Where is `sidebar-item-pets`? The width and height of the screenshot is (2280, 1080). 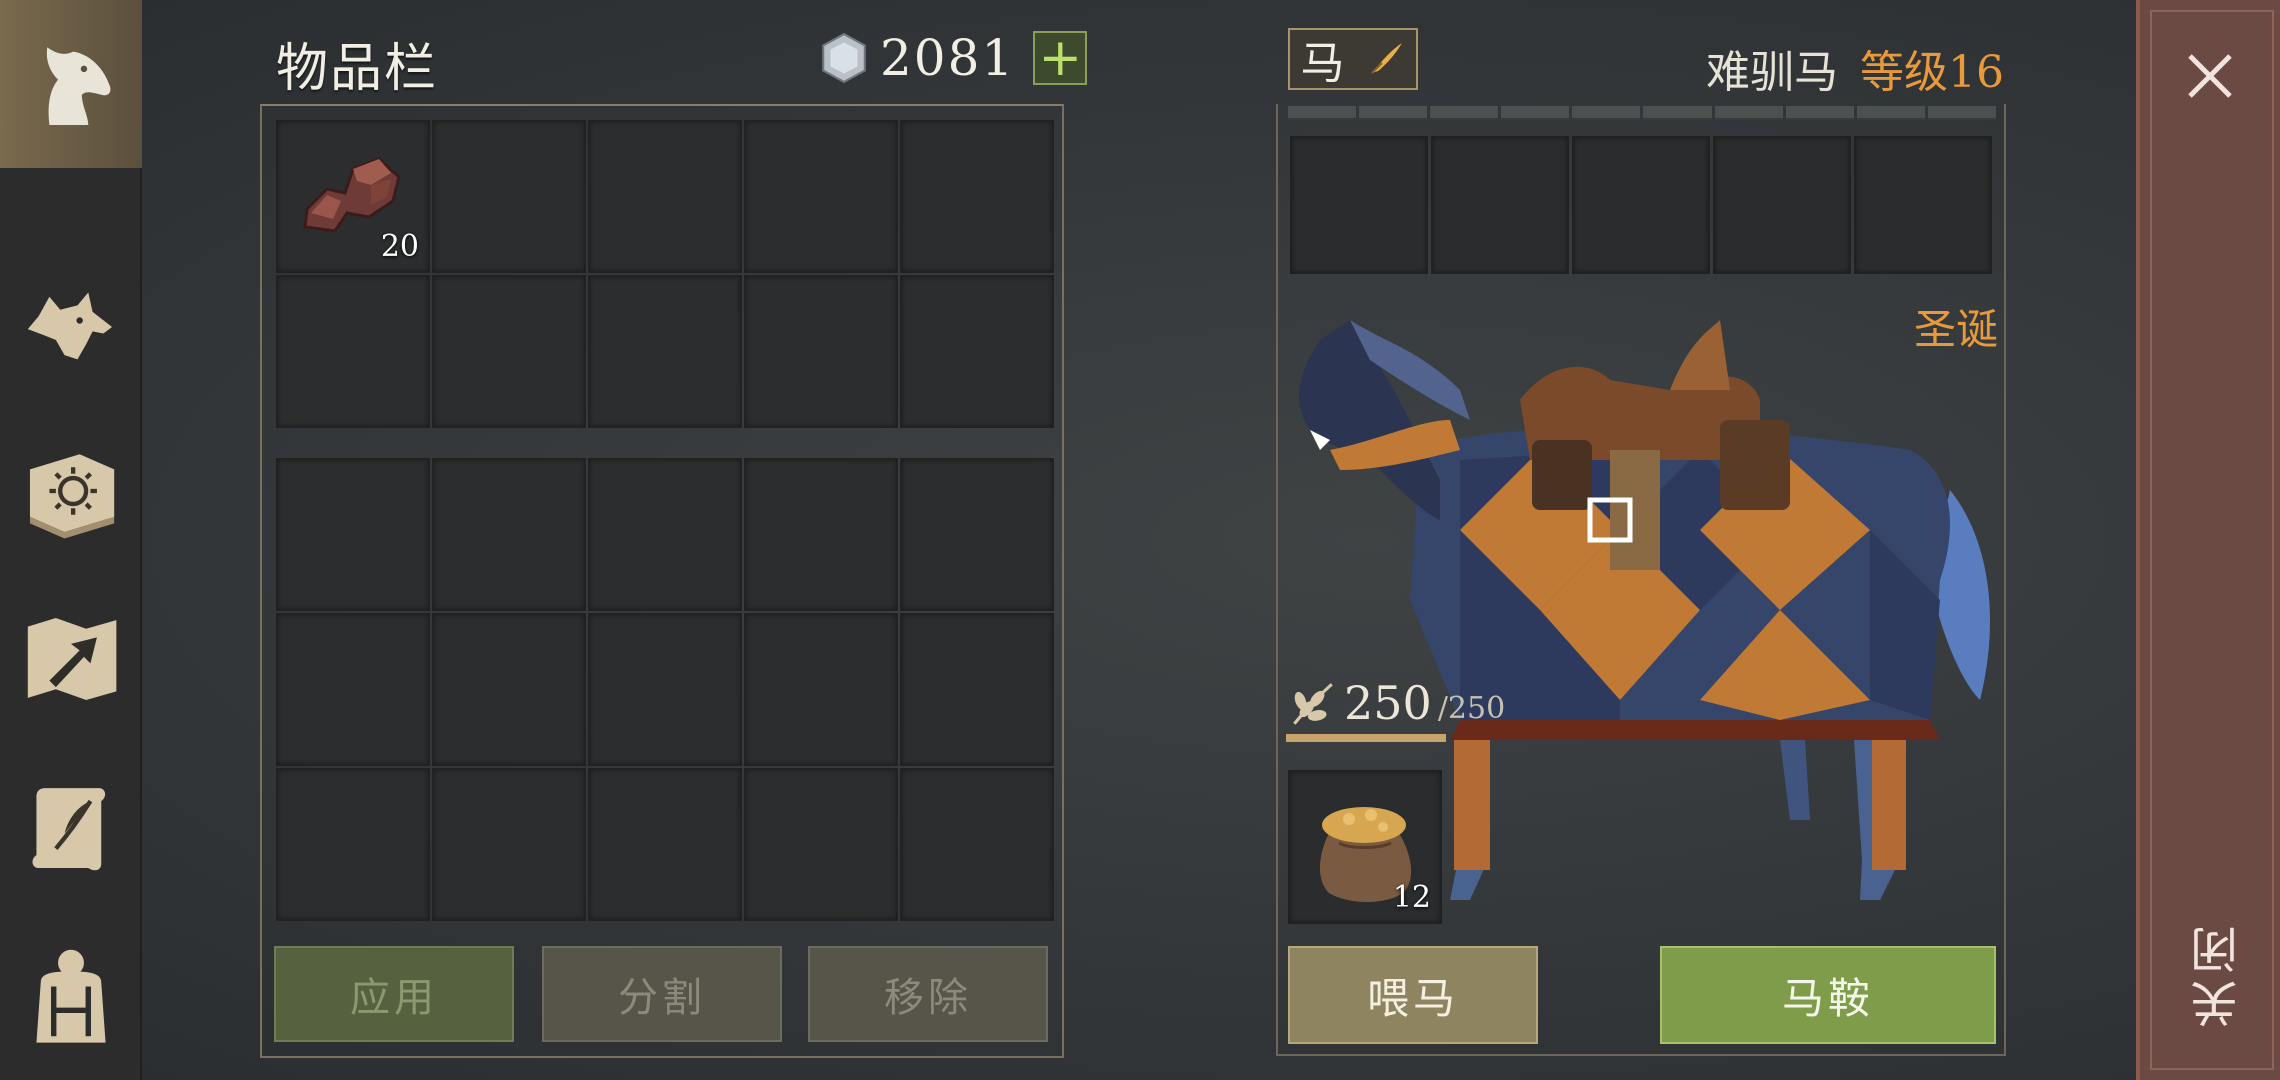 sidebar-item-pets is located at coordinates (71, 327).